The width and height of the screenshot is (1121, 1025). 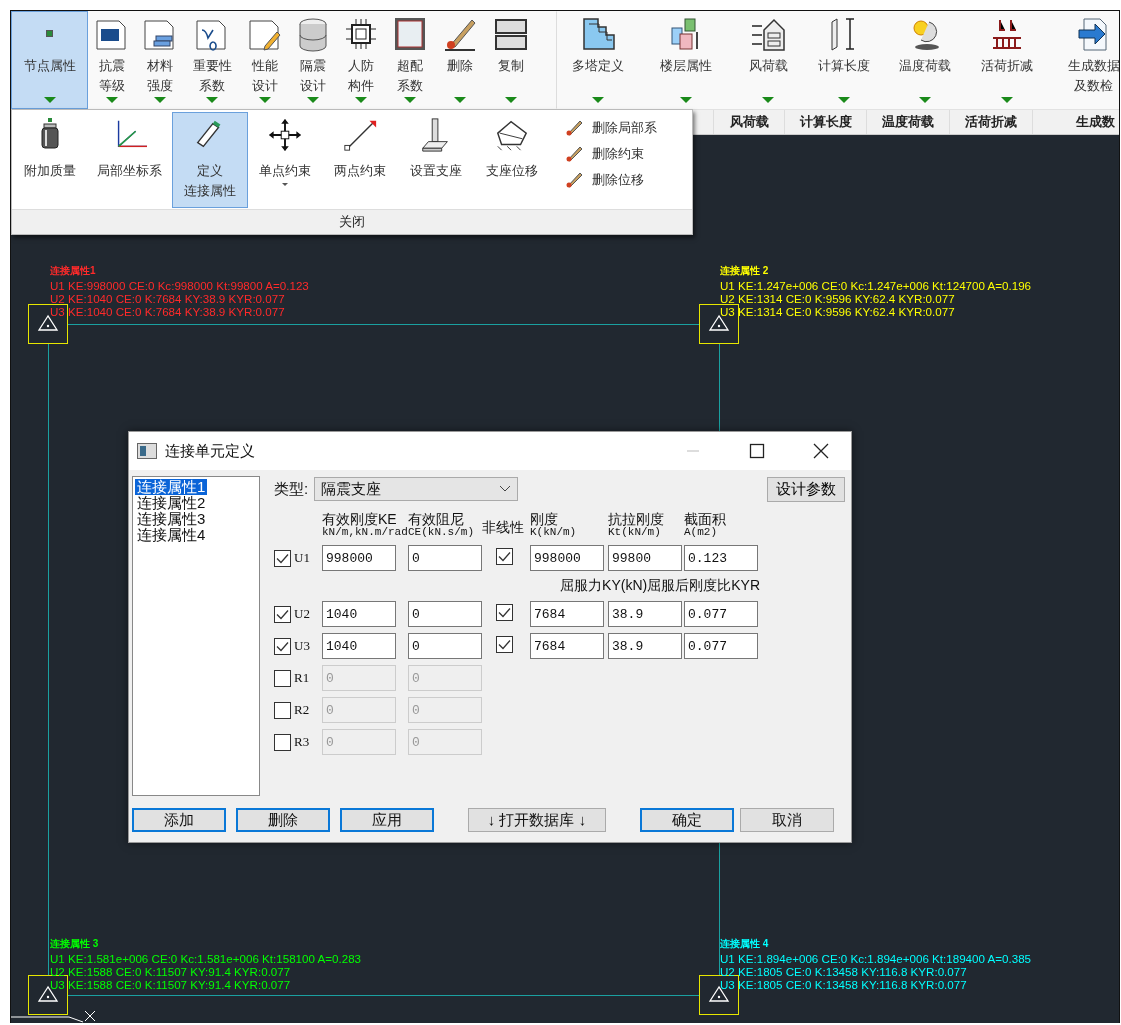 I want to click on maximize-icon, so click(x=757, y=451).